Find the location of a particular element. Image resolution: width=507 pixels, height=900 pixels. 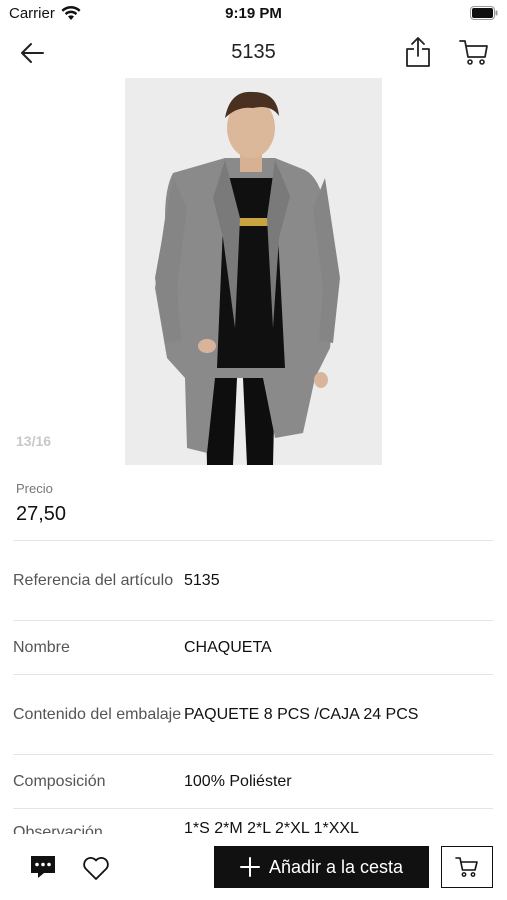

chat-icon is located at coordinates (43, 867).